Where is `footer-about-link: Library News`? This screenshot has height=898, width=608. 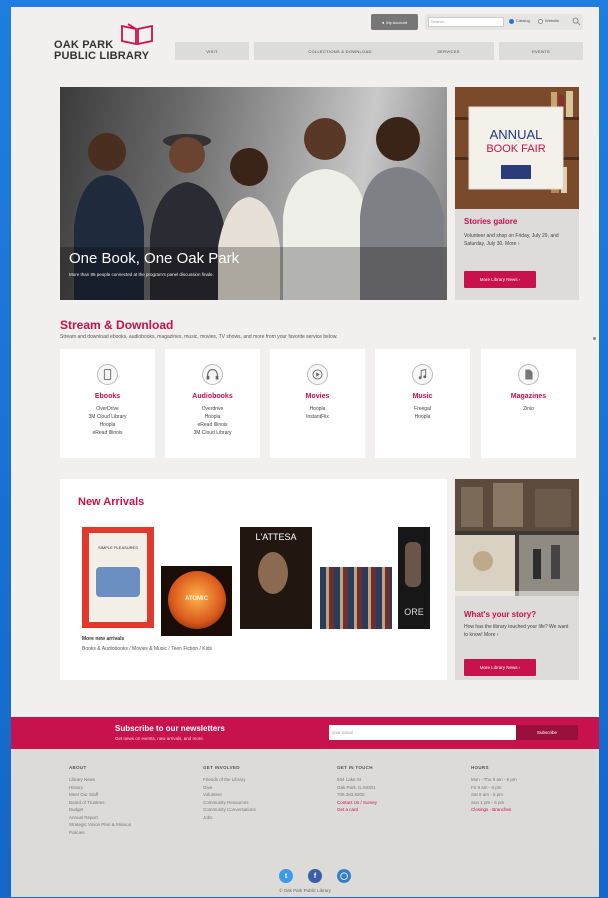 footer-about-link: Library News is located at coordinates (100, 780).